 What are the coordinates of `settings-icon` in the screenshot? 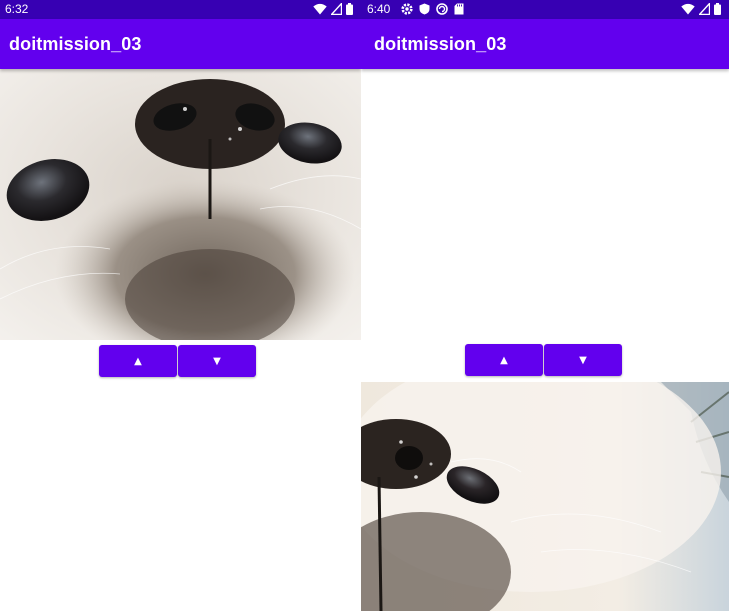 It's located at (407, 9).